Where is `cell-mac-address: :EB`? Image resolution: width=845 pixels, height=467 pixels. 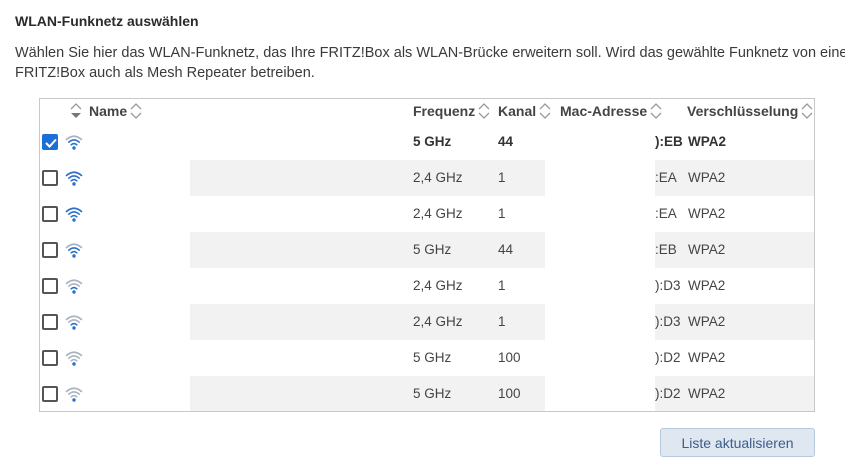 cell-mac-address: :EB is located at coordinates (666, 249).